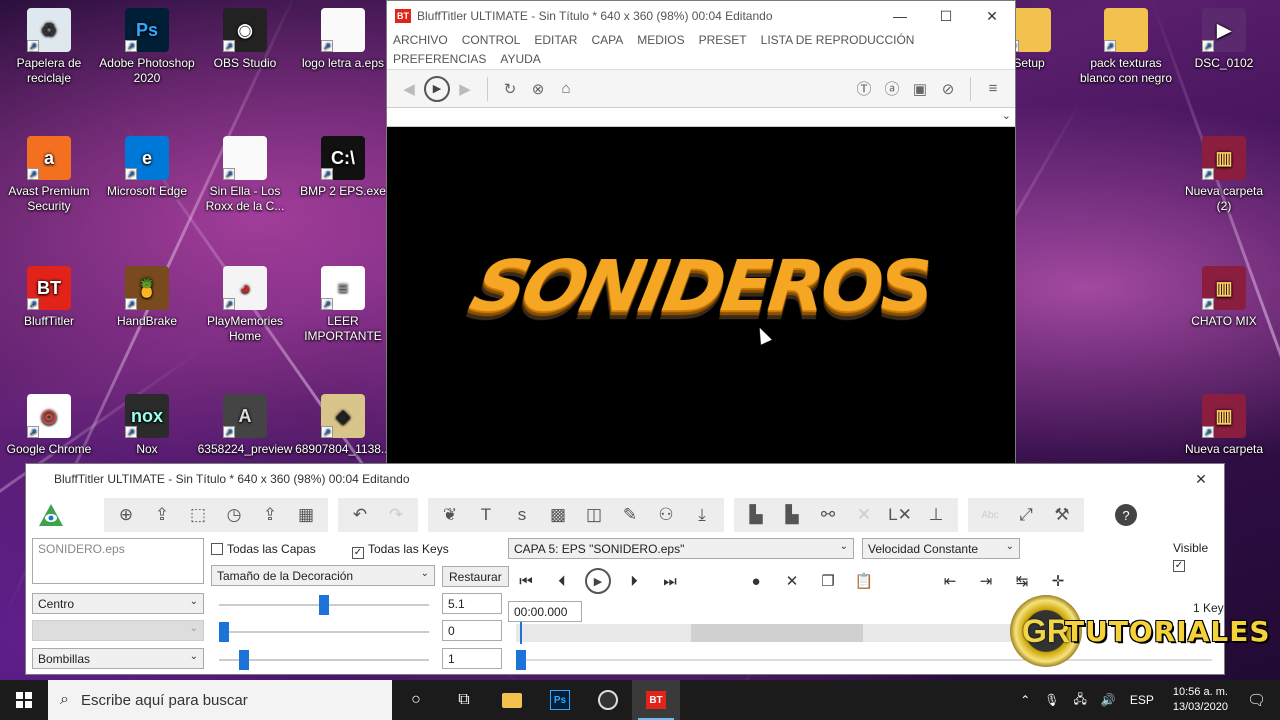  I want to click on desktop-icon-left-8: BT ↗ BluffTitler, so click(49, 297).